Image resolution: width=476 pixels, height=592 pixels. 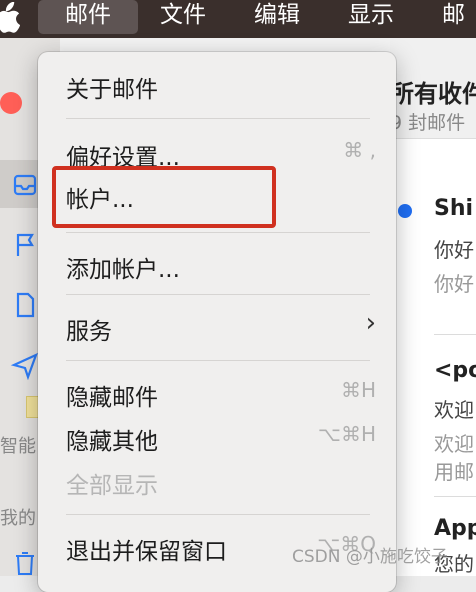 I want to click on flag-icon, so click(x=25, y=245).